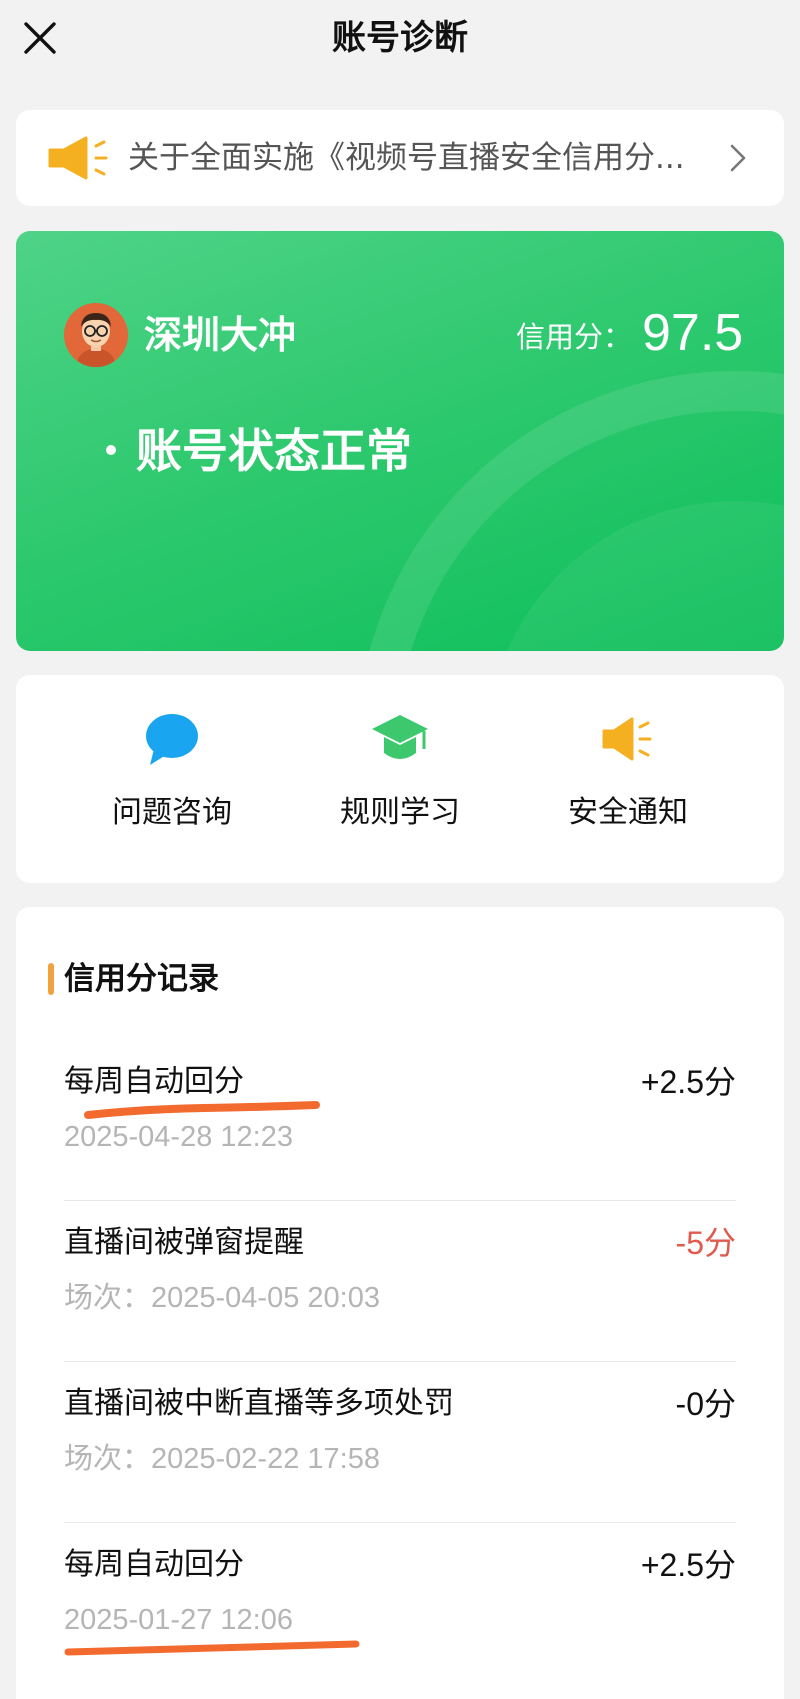 Image resolution: width=800 pixels, height=1699 pixels. What do you see at coordinates (172, 739) in the screenshot?
I see `chat-bubble-icon` at bounding box center [172, 739].